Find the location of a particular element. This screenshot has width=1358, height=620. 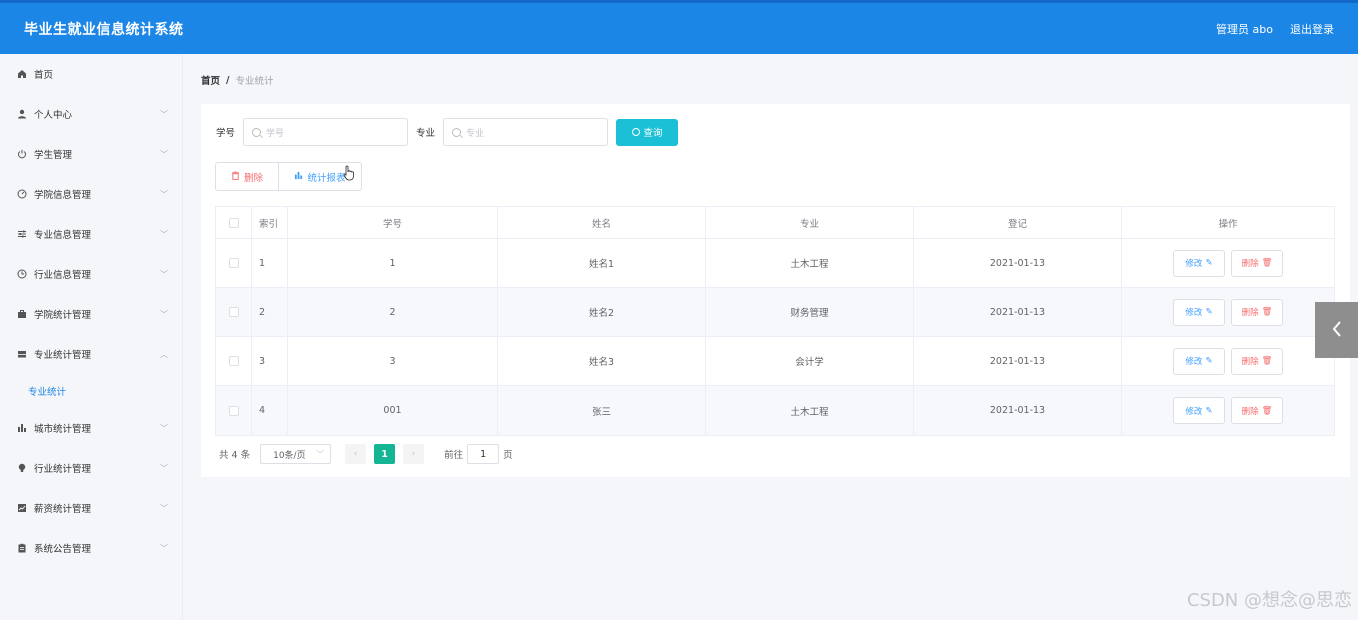

cell-index: 4 is located at coordinates (270, 410).